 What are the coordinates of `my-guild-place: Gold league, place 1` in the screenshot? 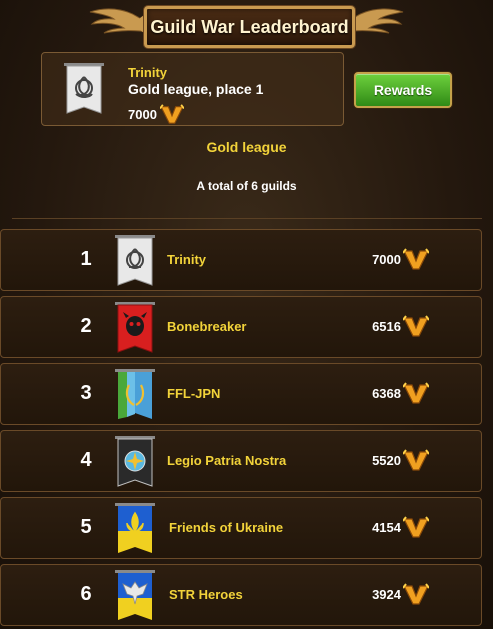 It's located at (196, 89).